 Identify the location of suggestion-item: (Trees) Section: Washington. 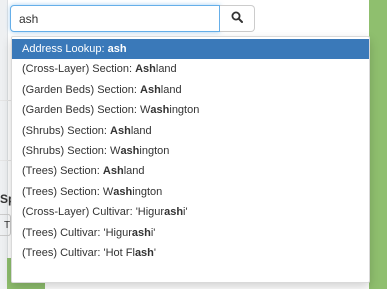
(190, 192).